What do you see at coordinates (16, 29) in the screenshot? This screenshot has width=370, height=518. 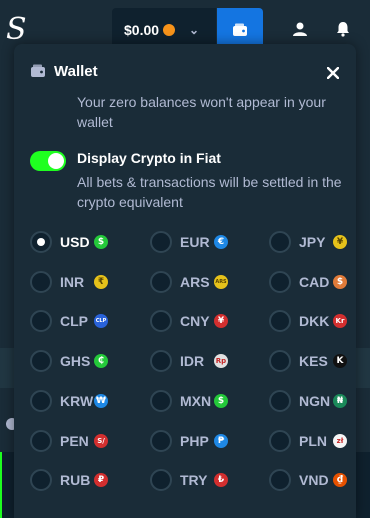 I see `logo: S` at bounding box center [16, 29].